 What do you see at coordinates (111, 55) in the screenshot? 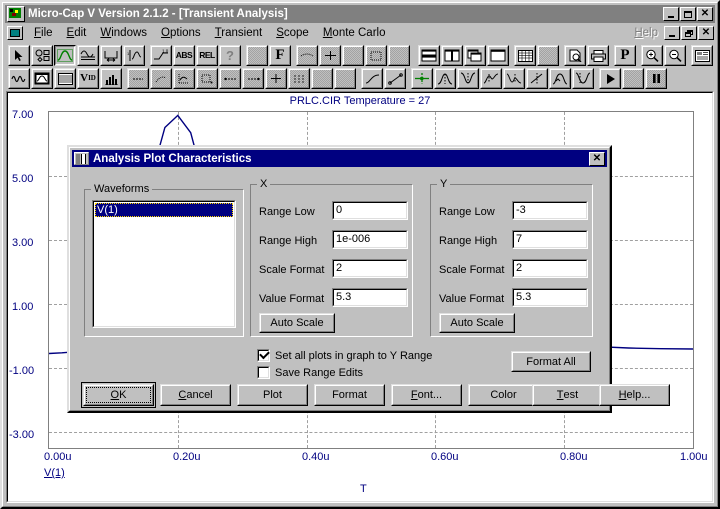
I see `measure-tool` at bounding box center [111, 55].